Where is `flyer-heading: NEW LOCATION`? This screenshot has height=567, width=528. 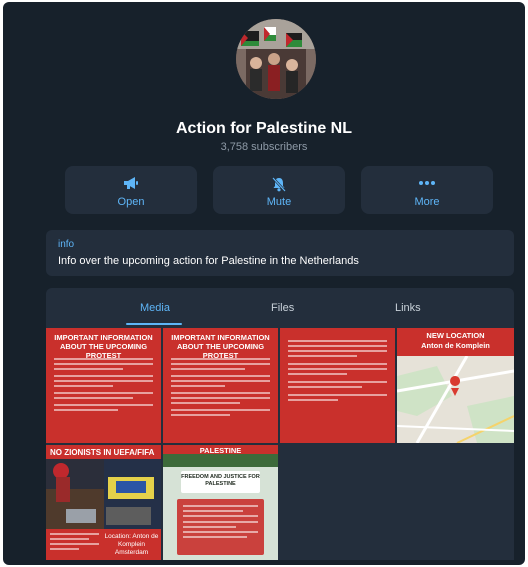
flyer-heading: NEW LOCATION is located at coordinates (455, 335).